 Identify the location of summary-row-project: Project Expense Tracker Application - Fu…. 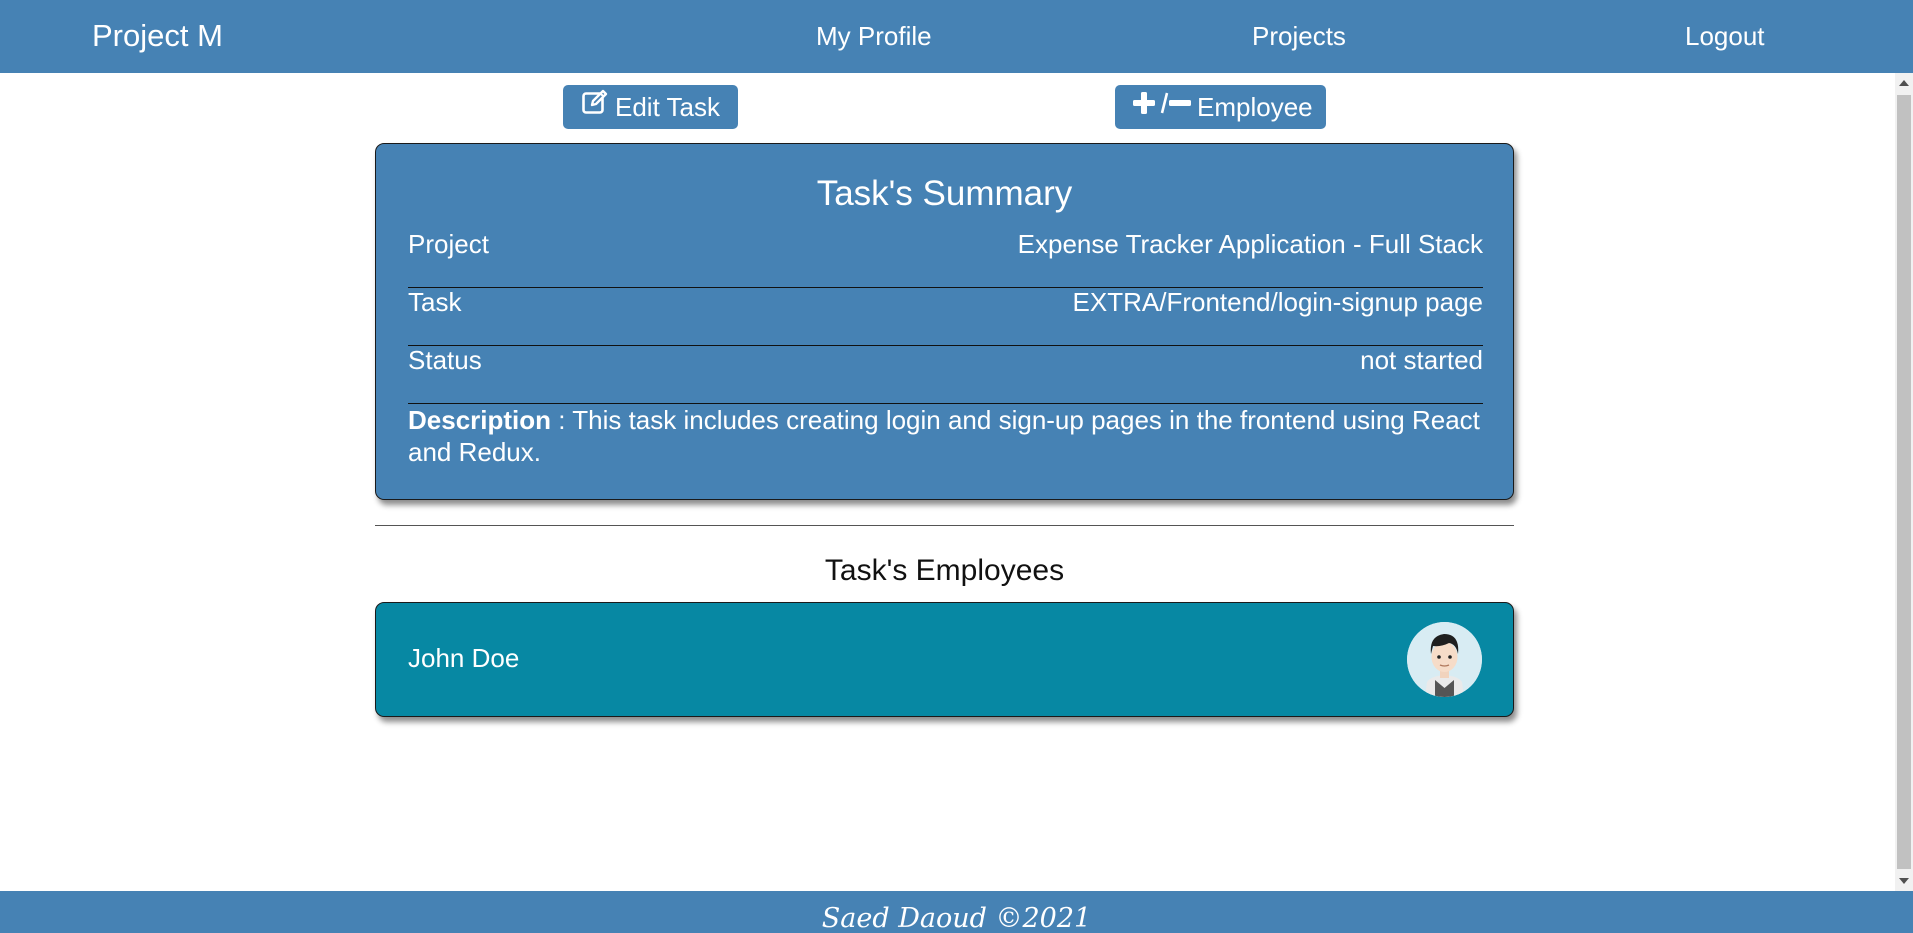
(945, 258).